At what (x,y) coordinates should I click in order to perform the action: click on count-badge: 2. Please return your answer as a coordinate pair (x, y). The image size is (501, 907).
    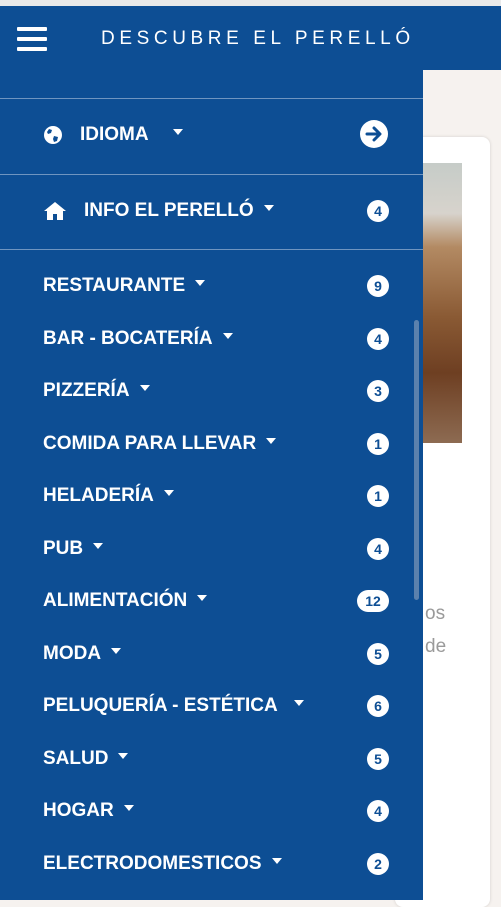
    Looking at the image, I should click on (378, 864).